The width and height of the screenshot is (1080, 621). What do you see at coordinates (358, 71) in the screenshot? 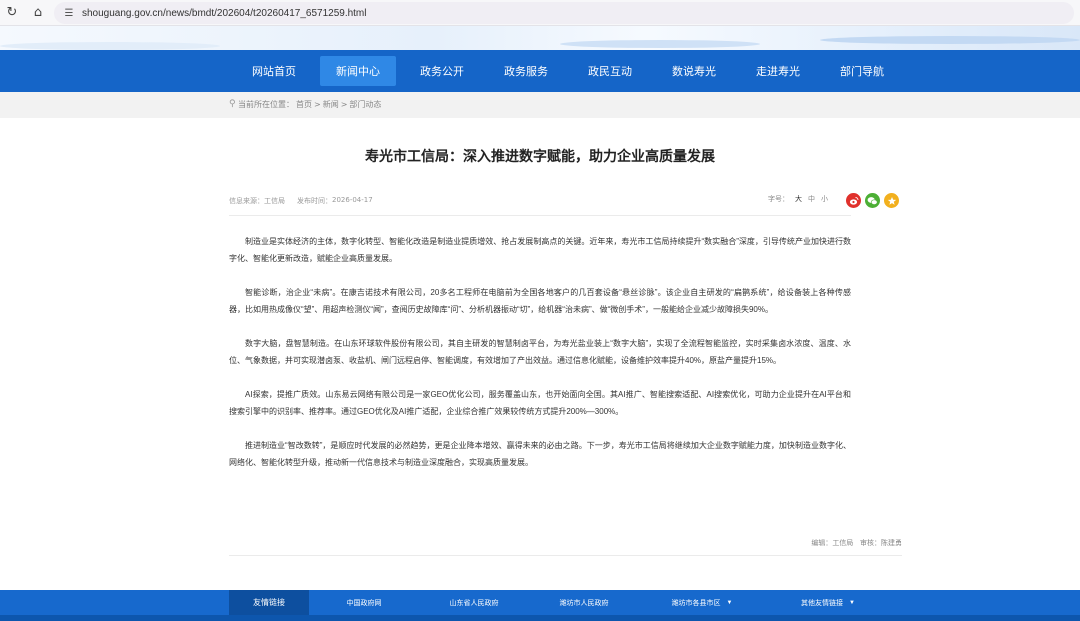
I see `nav-item-news-center: 新闻中心` at bounding box center [358, 71].